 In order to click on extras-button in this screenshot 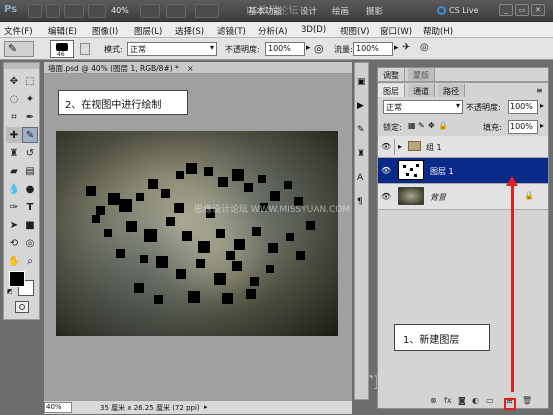, I will do `click(74, 11)`.